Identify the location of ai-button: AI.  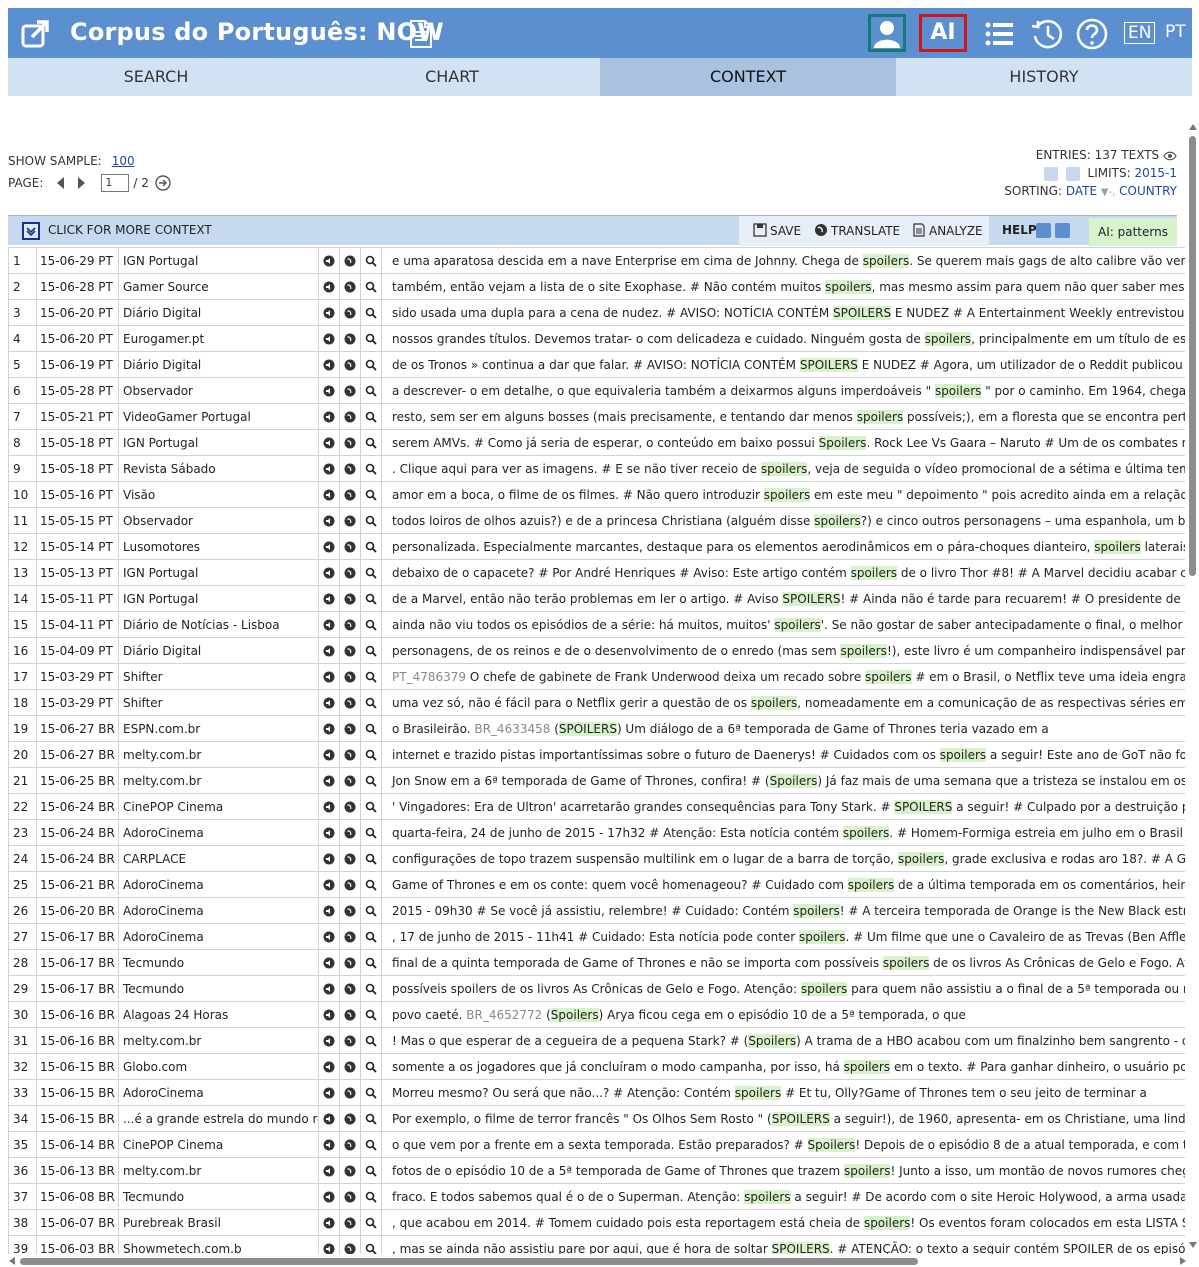
(943, 33).